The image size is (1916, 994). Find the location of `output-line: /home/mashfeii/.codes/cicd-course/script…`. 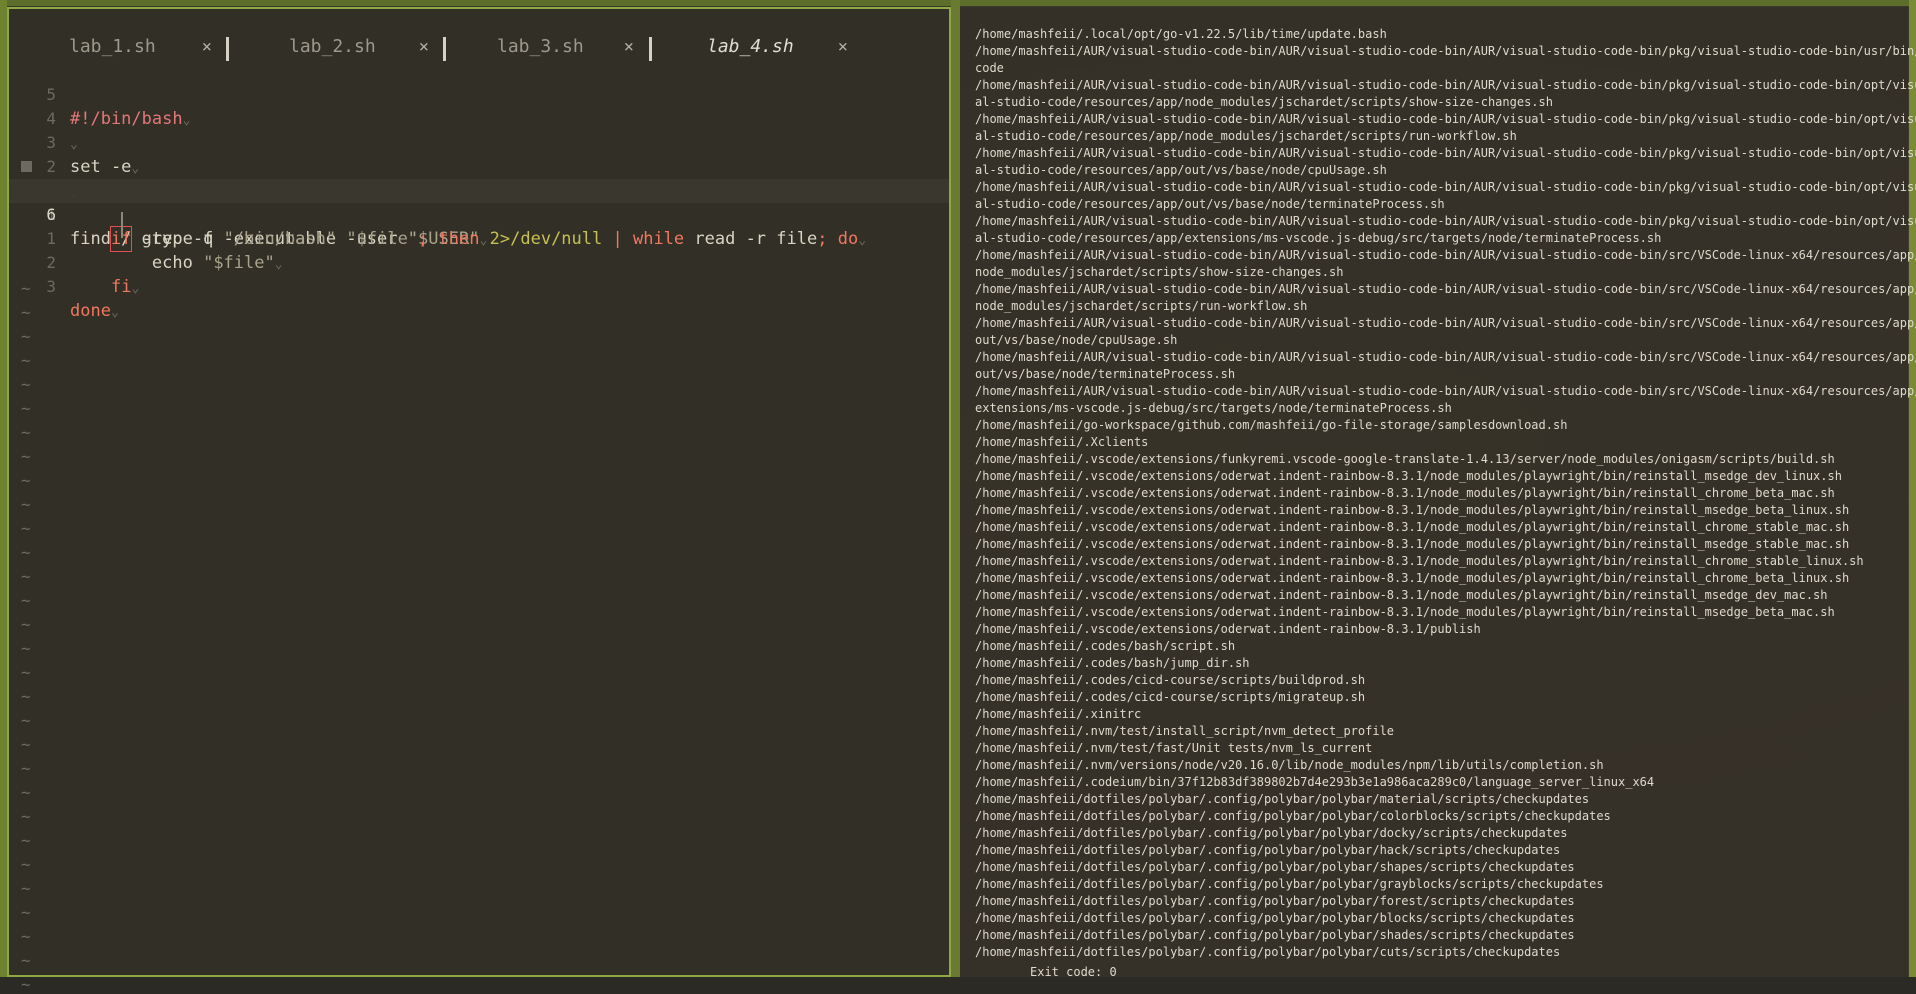

output-line: /home/mashfeii/.codes/cicd-course/script… is located at coordinates (1170, 697).